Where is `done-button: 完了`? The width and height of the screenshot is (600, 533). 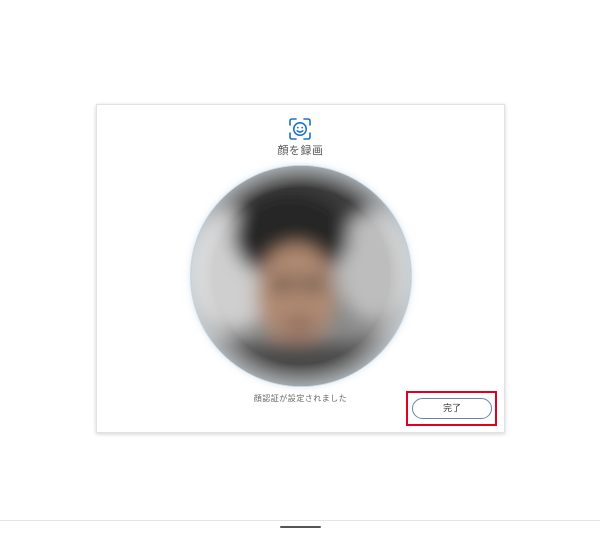
done-button: 完了 is located at coordinates (452, 408).